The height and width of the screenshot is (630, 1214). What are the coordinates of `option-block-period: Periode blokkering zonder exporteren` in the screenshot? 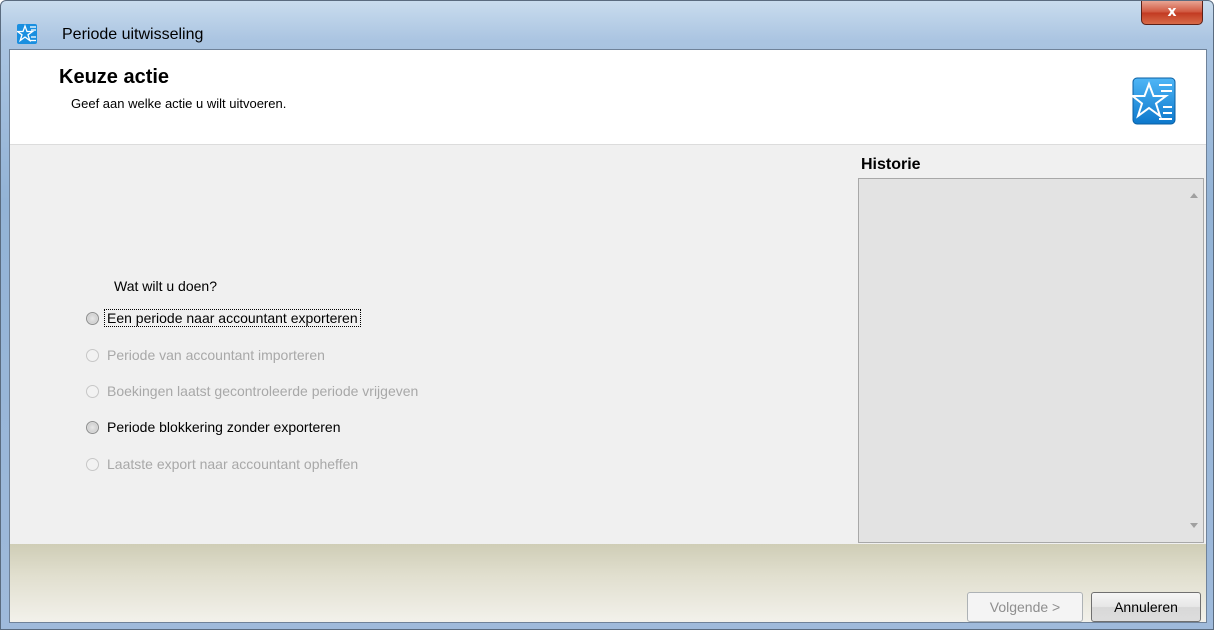 It's located at (213, 427).